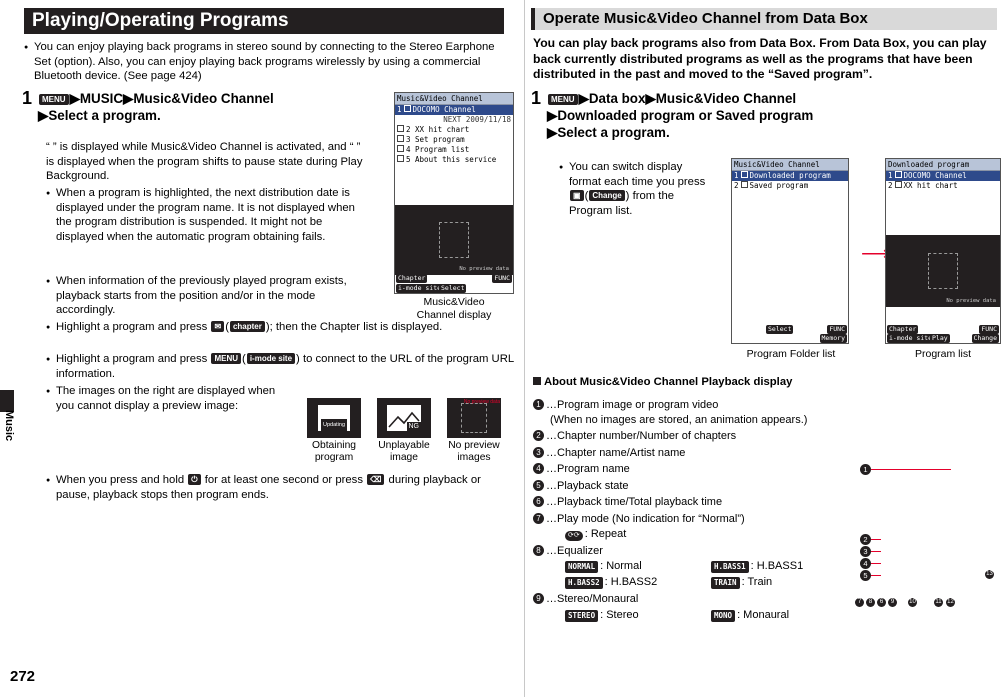  Describe the element at coordinates (538, 598) in the screenshot. I see `item-number-9: 9` at that location.